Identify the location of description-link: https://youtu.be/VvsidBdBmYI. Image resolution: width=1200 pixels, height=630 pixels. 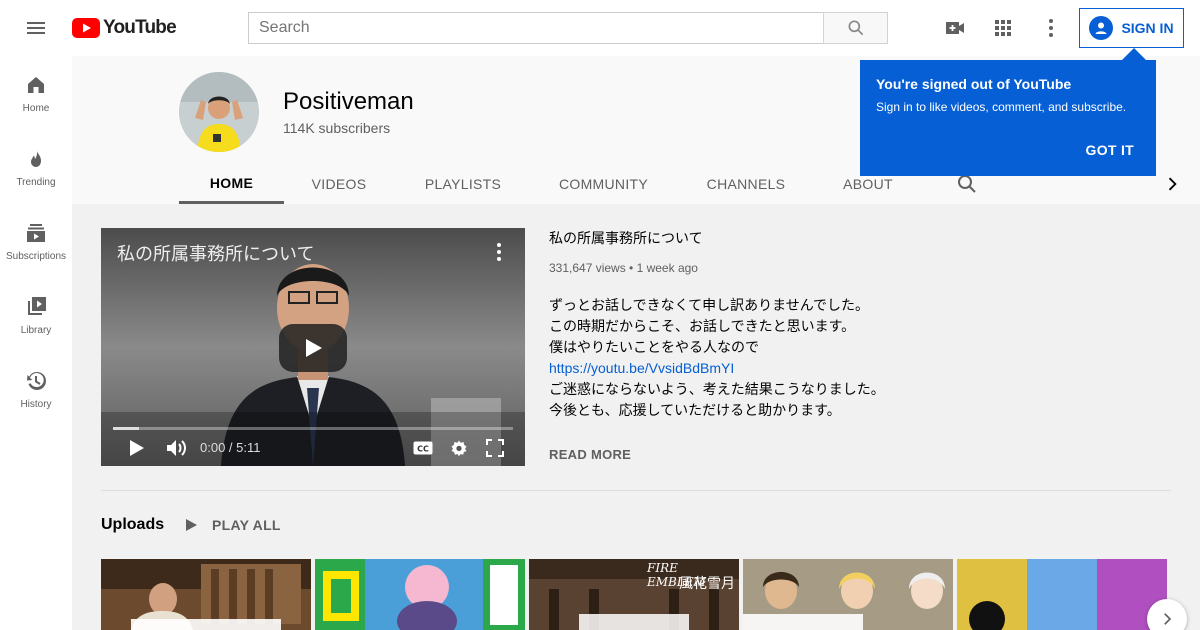
(717, 368).